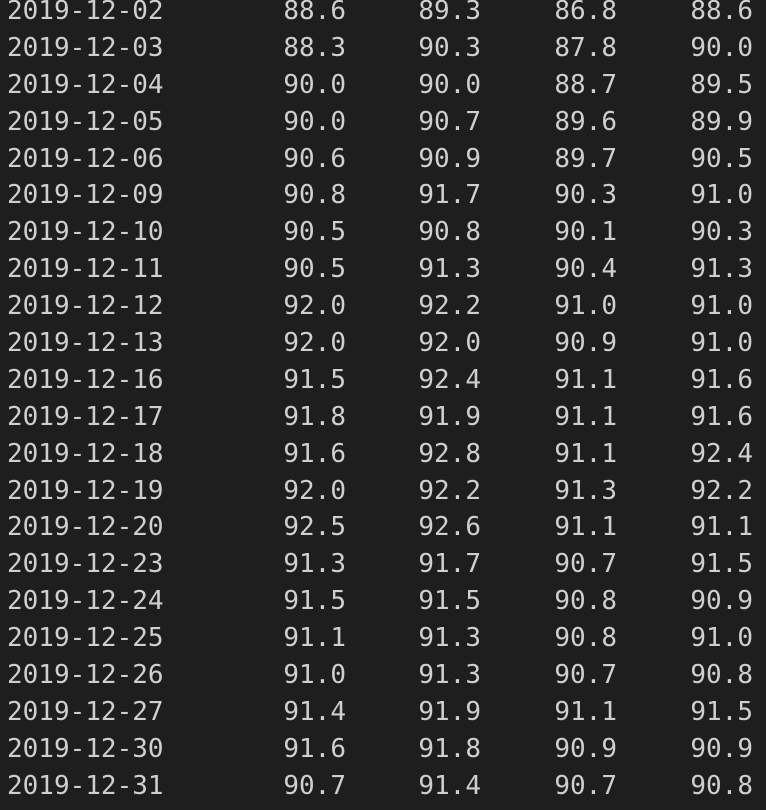 The height and width of the screenshot is (810, 766). Describe the element at coordinates (383, 675) in the screenshot. I see `table-row: 2019-12-26 91.0 91.3 90.7 90.8` at that location.